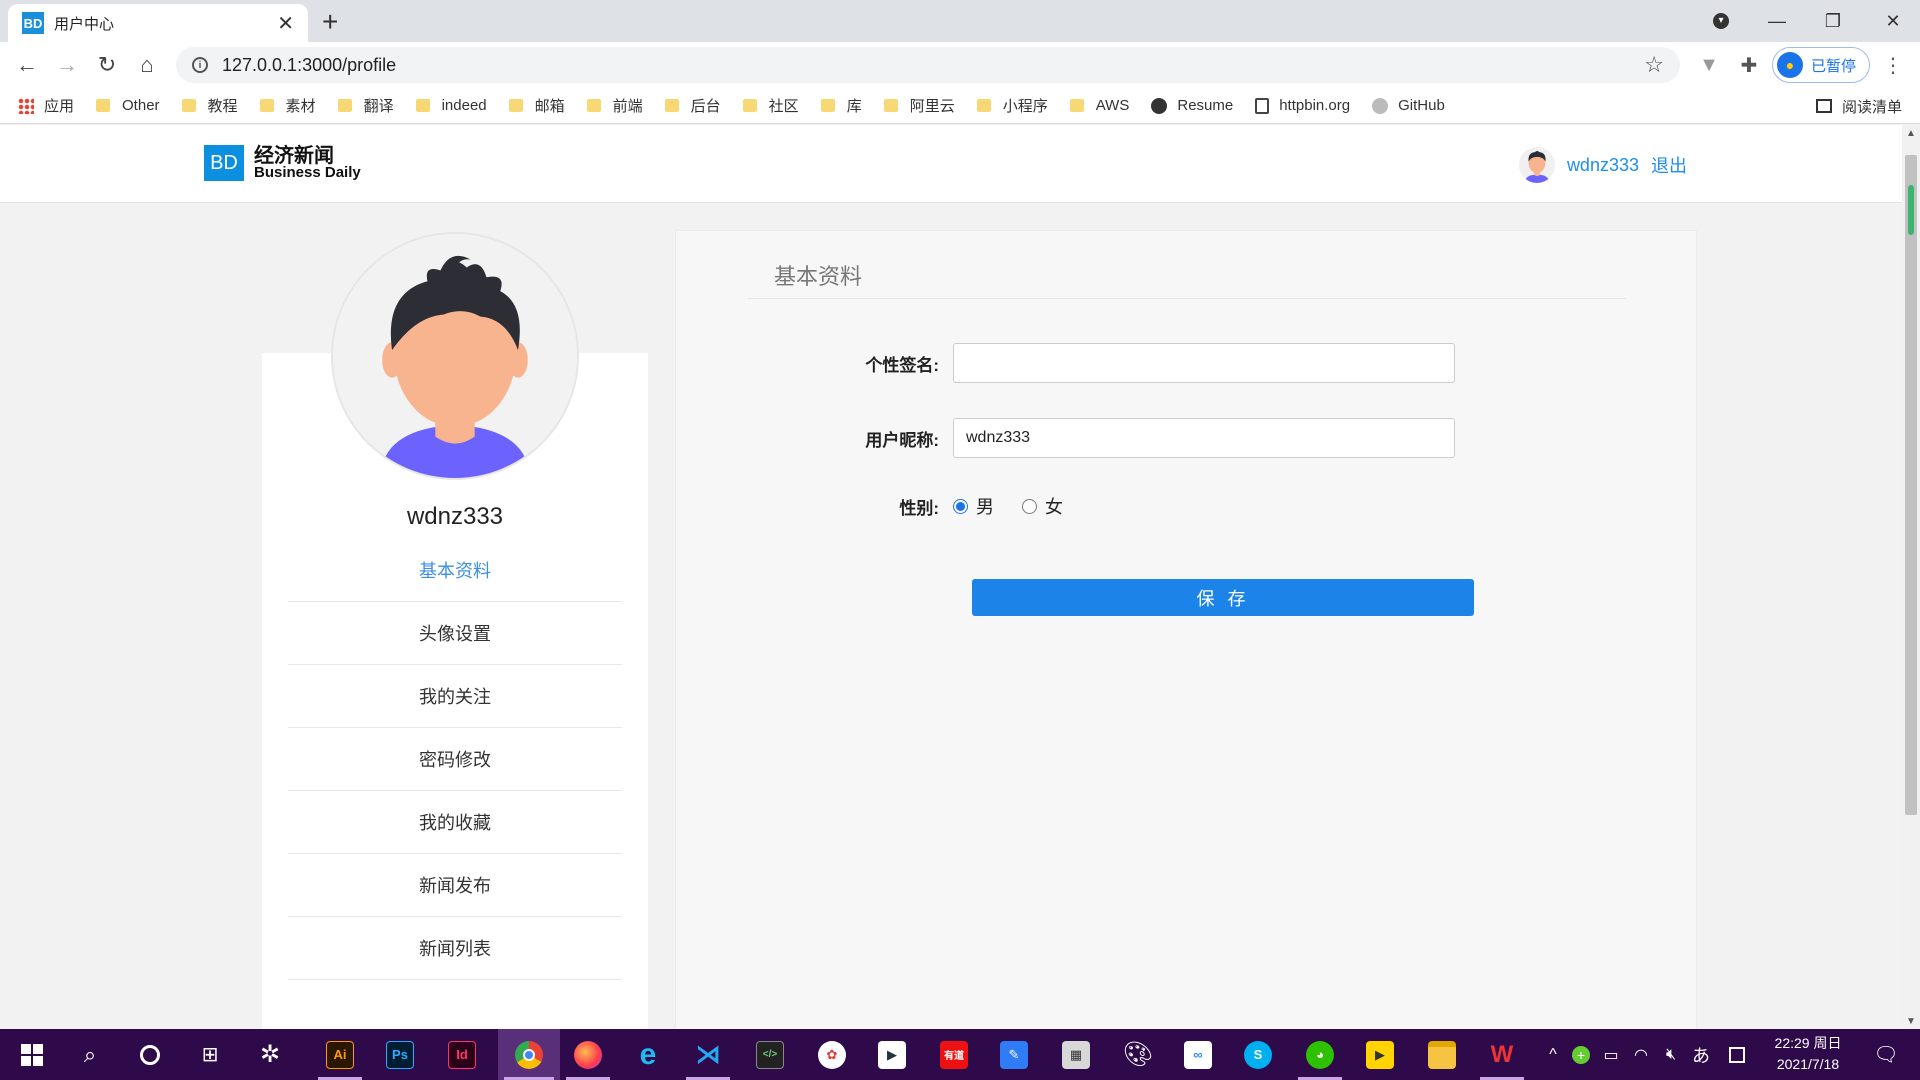 The height and width of the screenshot is (1080, 1920). Describe the element at coordinates (1442, 1054) in the screenshot. I see `file-explorer-icon` at that location.